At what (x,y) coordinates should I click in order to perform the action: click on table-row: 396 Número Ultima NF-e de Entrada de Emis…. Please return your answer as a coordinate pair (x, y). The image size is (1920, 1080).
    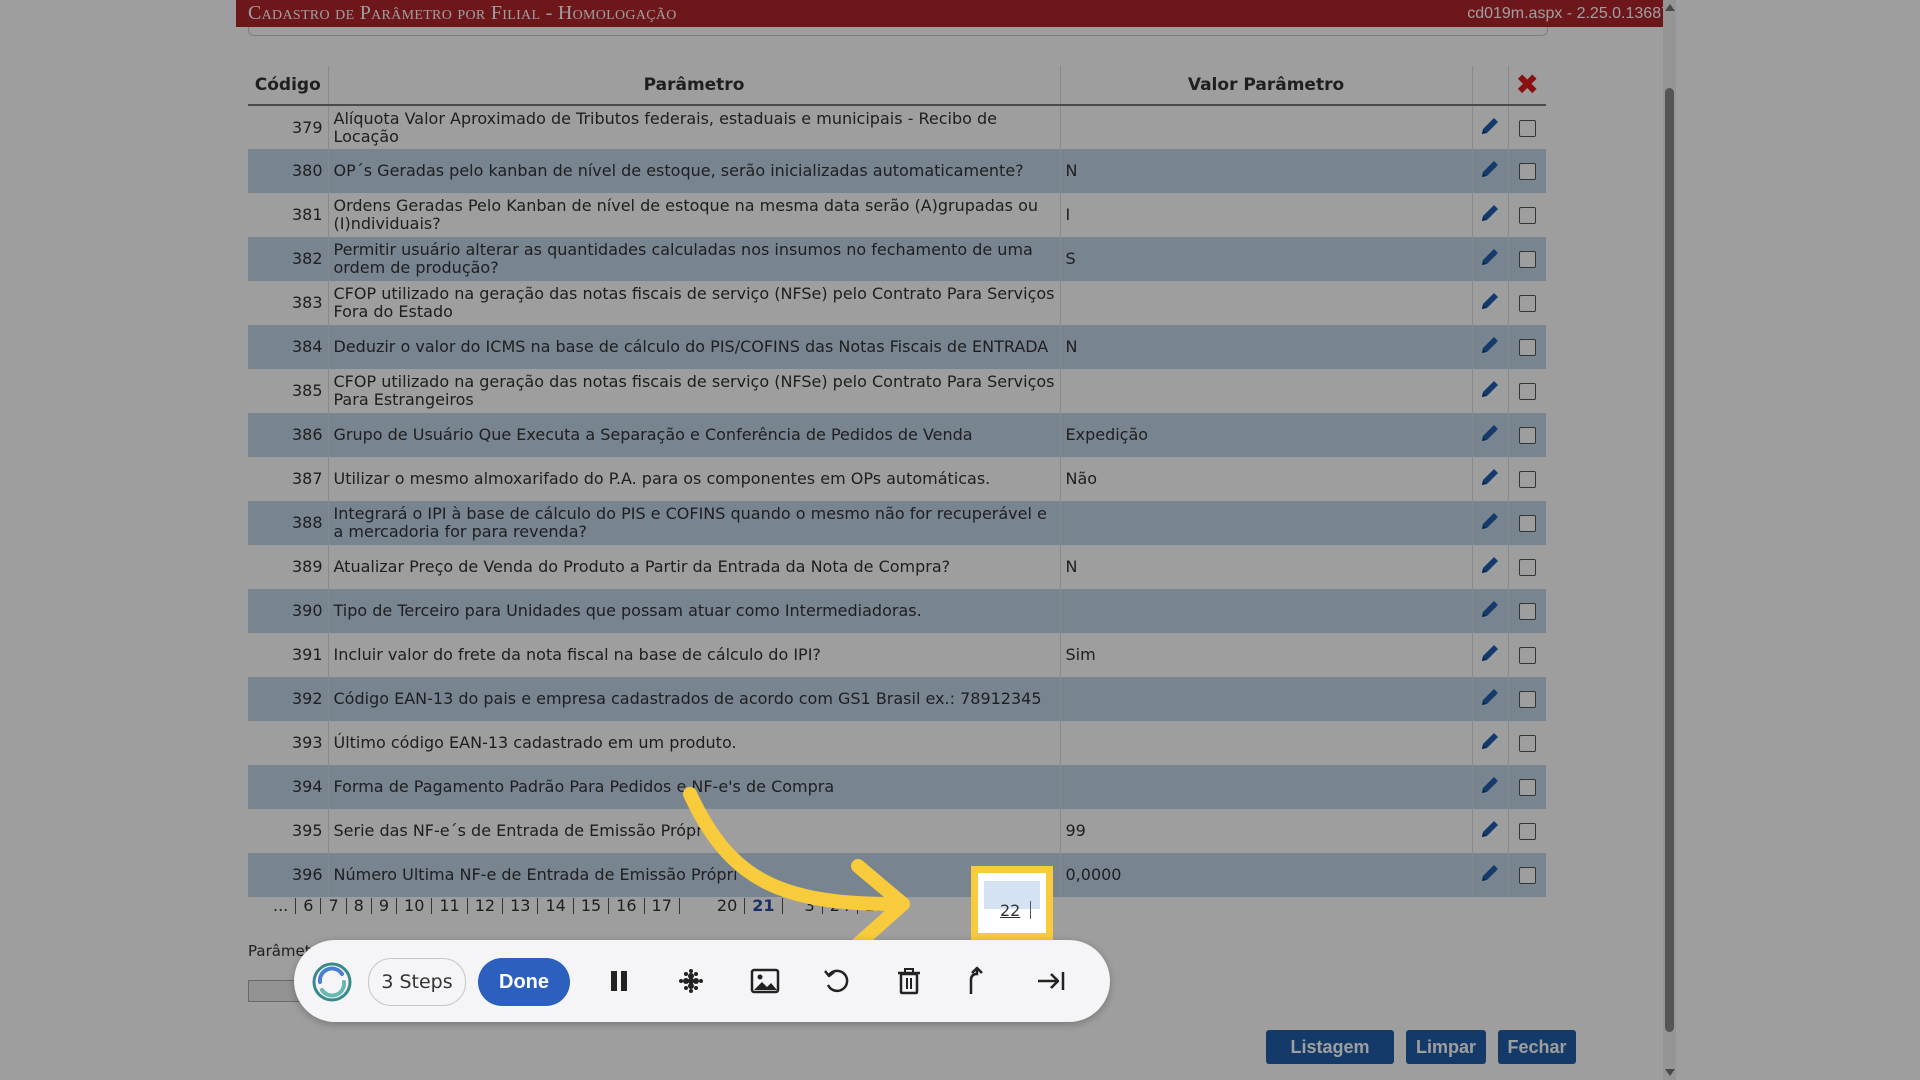
    Looking at the image, I should click on (897, 875).